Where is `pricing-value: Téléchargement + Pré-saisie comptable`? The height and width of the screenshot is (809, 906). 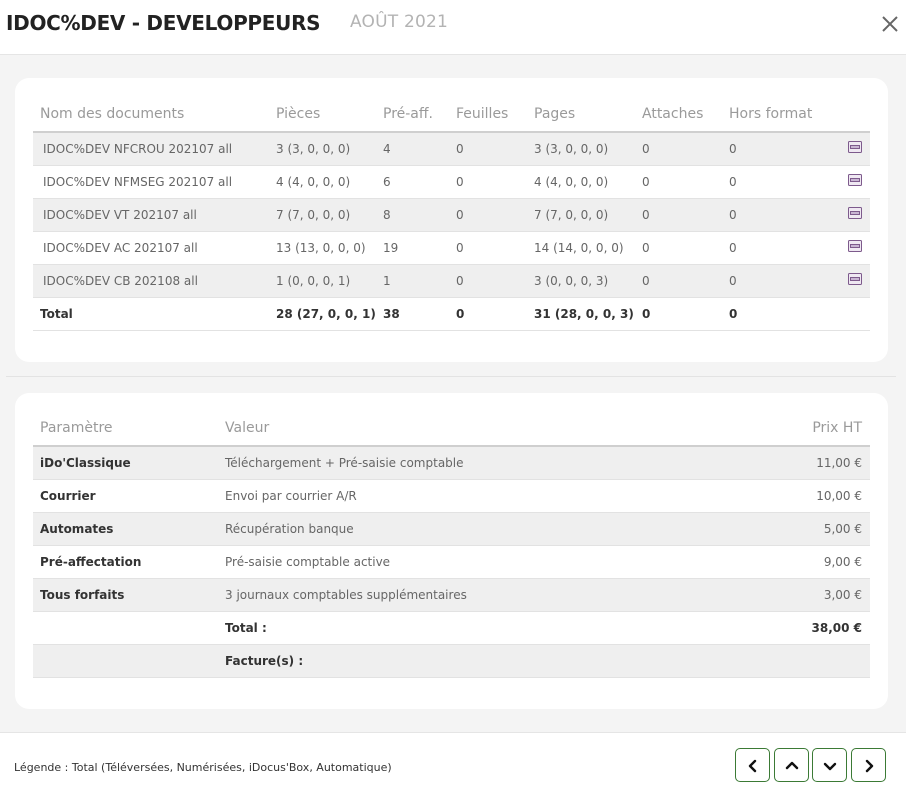
pricing-value: Téléchargement + Pré-saisie comptable is located at coordinates (444, 463).